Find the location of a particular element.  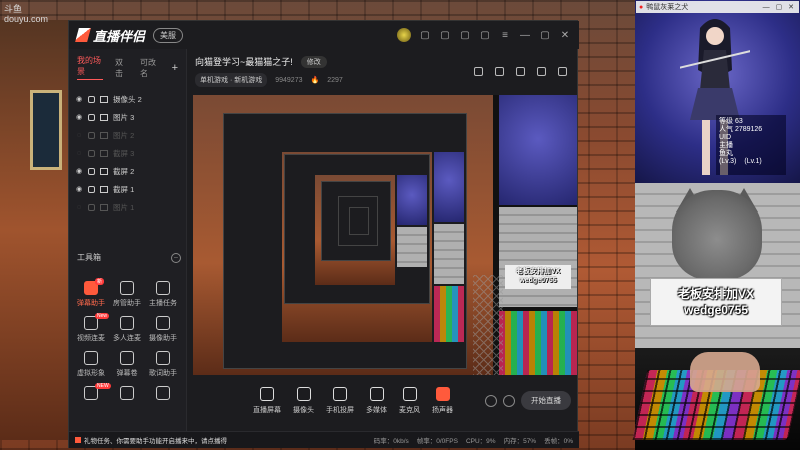

stream-title-row: 向猫登学习~最猫猫之子! 修改 is located at coordinates (261, 61).